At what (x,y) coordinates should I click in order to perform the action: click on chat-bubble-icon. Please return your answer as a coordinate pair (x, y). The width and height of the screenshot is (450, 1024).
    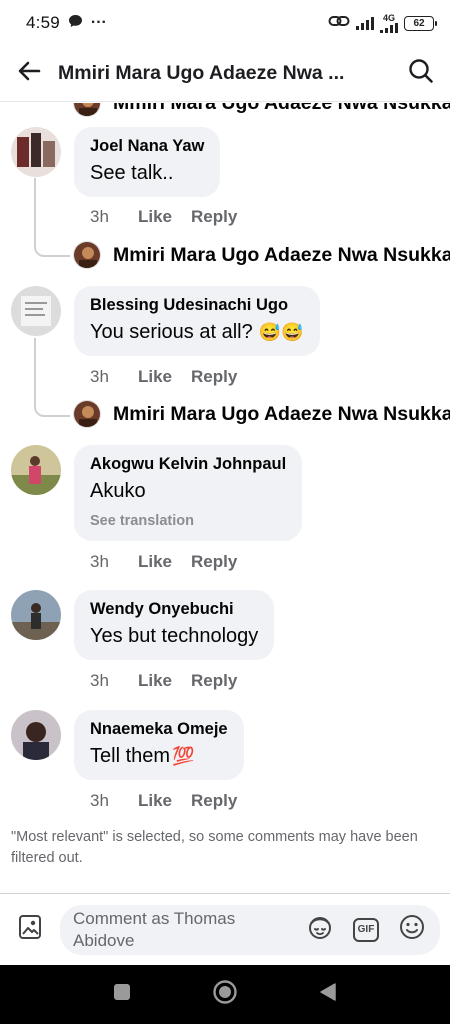
    Looking at the image, I should click on (75, 23).